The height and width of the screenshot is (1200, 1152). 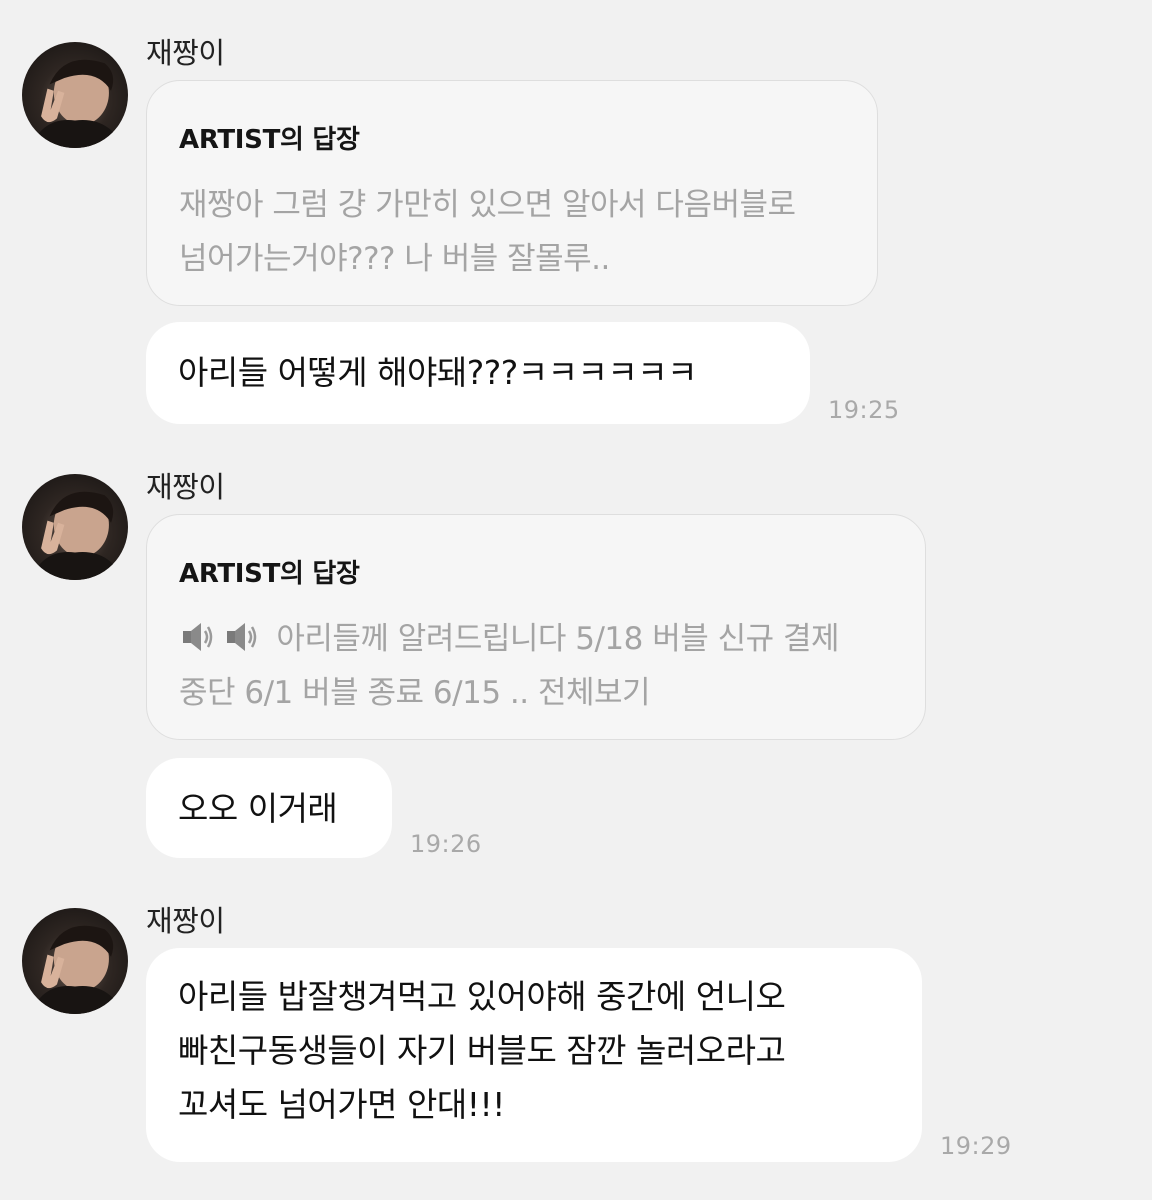 What do you see at coordinates (415, 693) in the screenshot?
I see `reply-line: 중단 6/1 버블 종료 6/15 .. 전체보기` at bounding box center [415, 693].